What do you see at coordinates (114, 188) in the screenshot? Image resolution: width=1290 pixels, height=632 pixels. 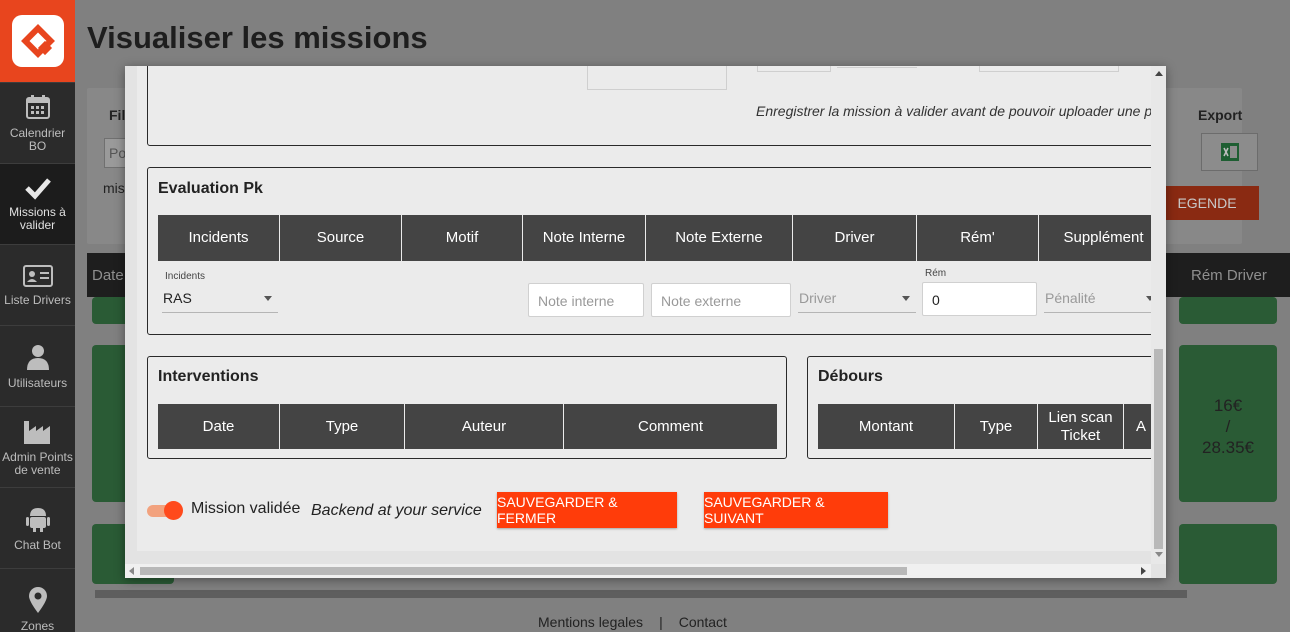 I see `mission-label: mis` at bounding box center [114, 188].